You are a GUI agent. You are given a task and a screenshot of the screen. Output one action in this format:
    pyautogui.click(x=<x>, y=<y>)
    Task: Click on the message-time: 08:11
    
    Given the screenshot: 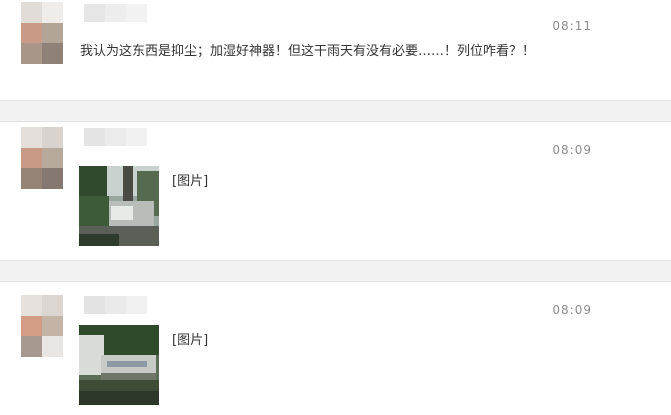 What is the action you would take?
    pyautogui.click(x=572, y=26)
    